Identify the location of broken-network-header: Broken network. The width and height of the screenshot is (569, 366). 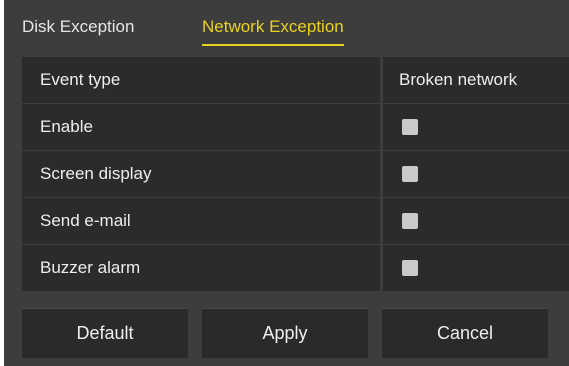
(476, 80).